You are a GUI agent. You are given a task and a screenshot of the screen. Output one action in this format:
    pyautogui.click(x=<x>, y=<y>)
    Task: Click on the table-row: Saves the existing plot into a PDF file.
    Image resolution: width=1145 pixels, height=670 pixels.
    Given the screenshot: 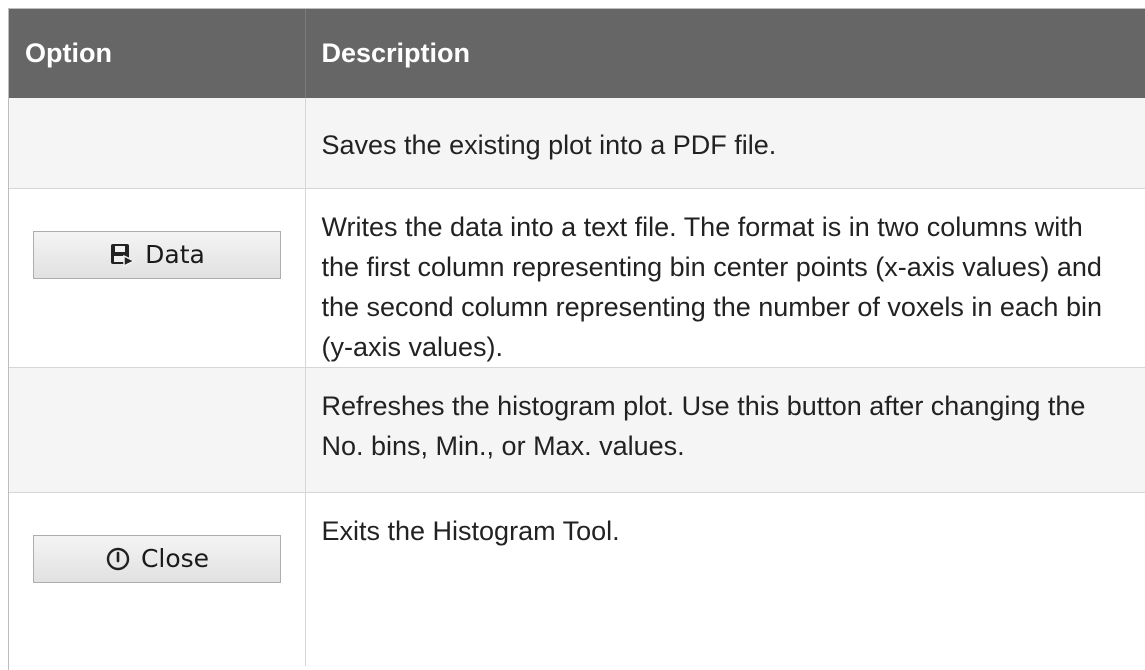 What is the action you would take?
    pyautogui.click(x=577, y=143)
    